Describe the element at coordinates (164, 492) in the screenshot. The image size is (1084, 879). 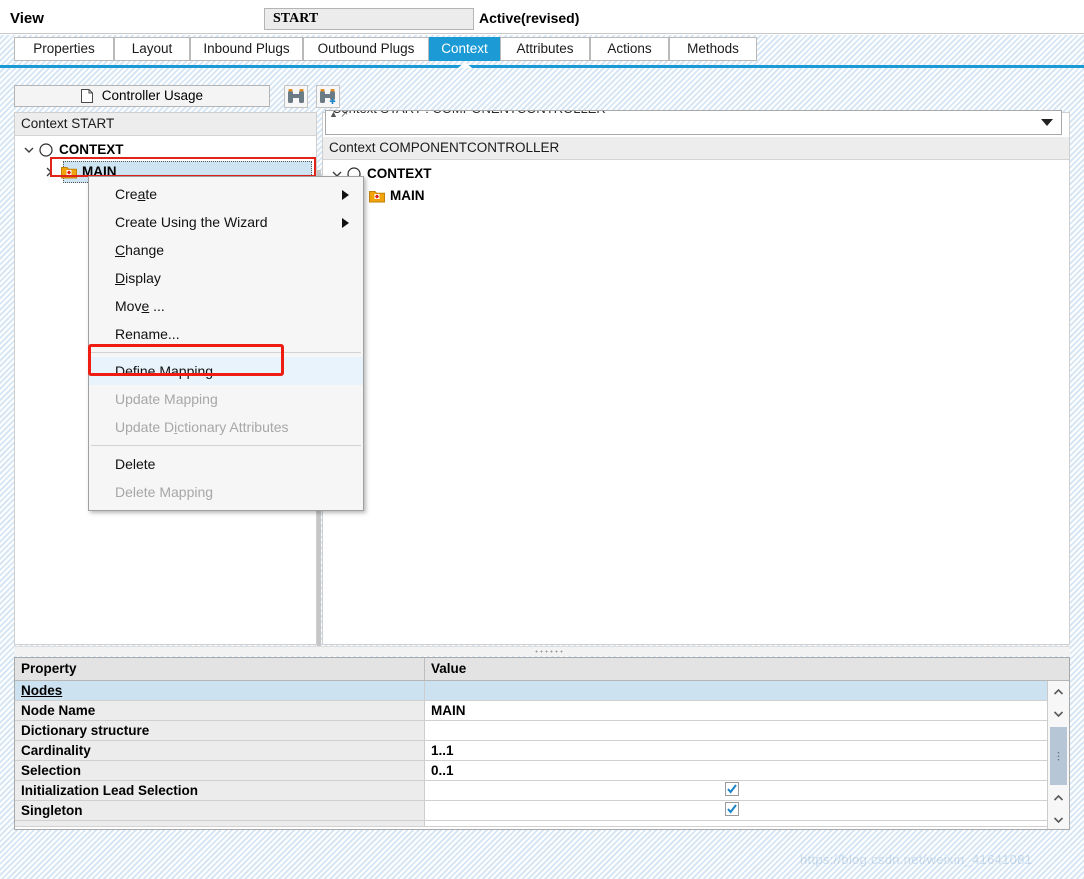
I see `menu-item-label: Delete Mapping` at that location.